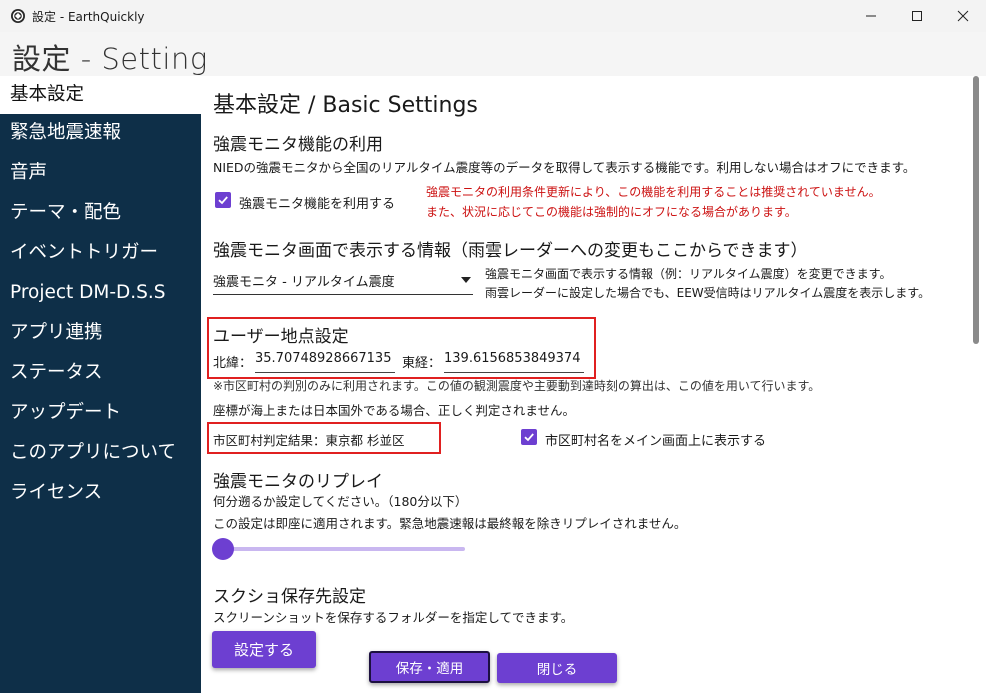  What do you see at coordinates (653, 192) in the screenshot?
I see `monitor-warning-line1: 強震モニタの利用条件更新により、この機能を利用することは推奨されていません。` at bounding box center [653, 192].